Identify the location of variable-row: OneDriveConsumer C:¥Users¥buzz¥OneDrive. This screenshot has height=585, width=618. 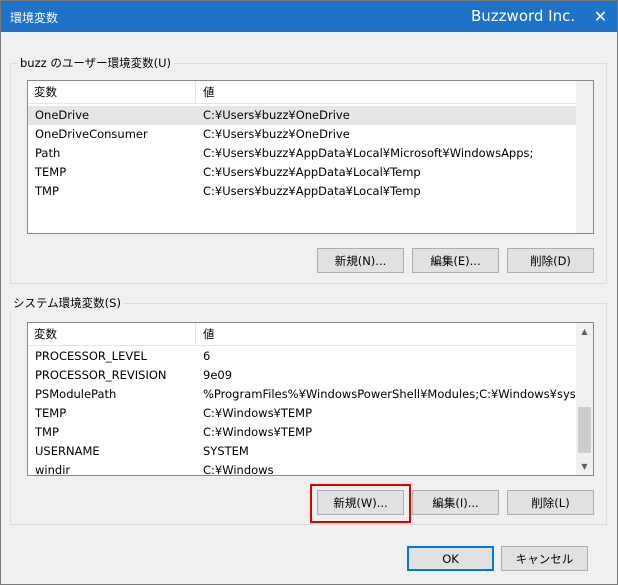
(302, 134).